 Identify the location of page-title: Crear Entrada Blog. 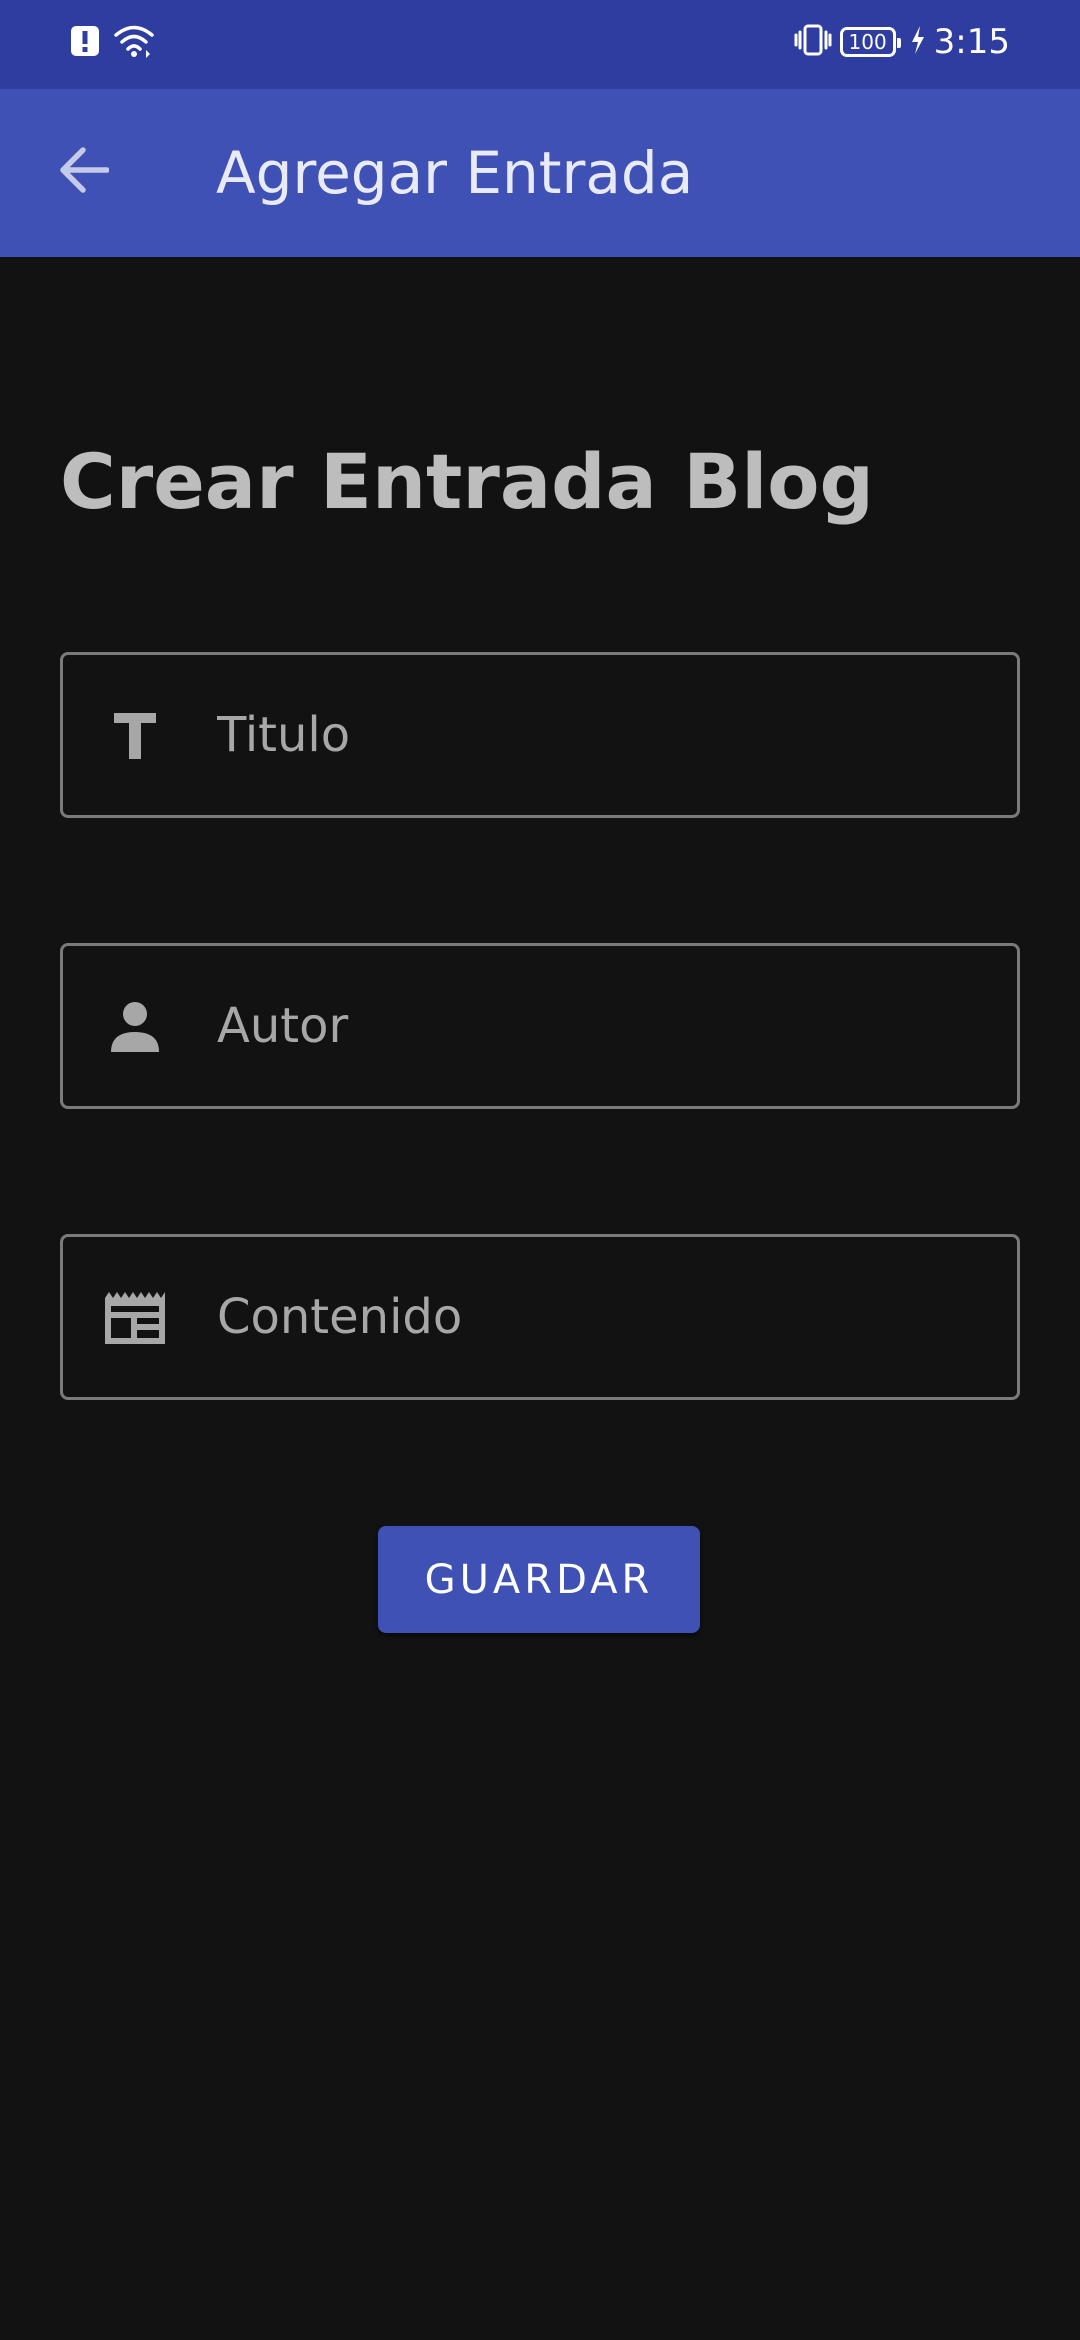
(467, 481).